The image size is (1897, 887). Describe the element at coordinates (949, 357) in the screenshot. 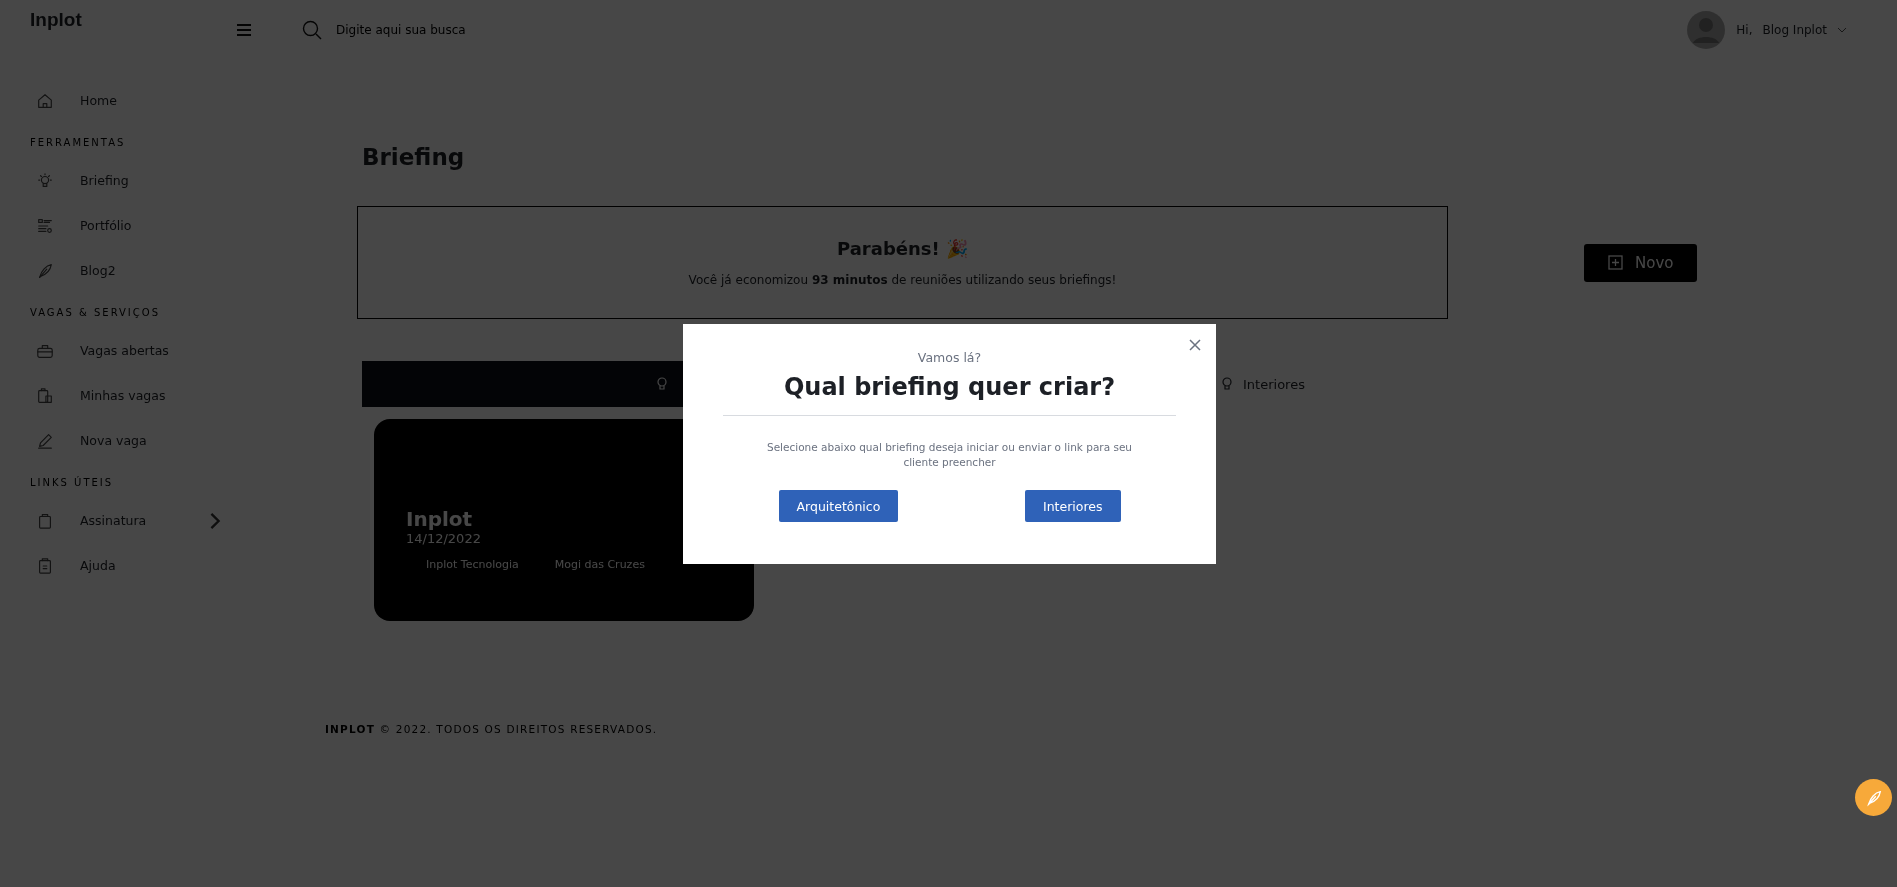

I see `modal-eyebrow: Vamos lá?` at that location.